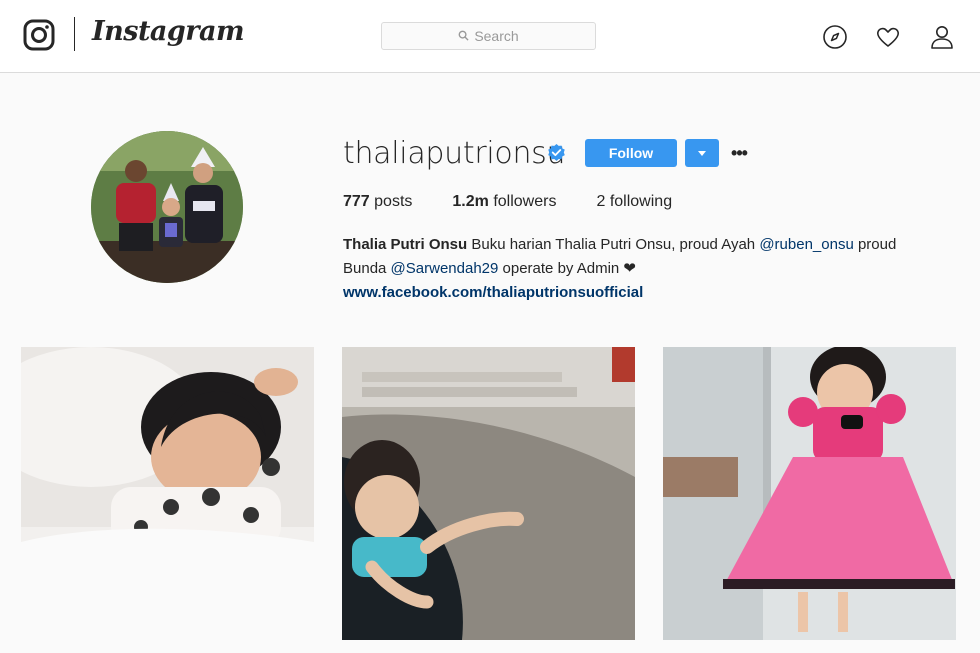 The image size is (980, 653). What do you see at coordinates (643, 293) in the screenshot?
I see `bio-external-link: www.facebook.com/thaliaputrionsuofficial` at bounding box center [643, 293].